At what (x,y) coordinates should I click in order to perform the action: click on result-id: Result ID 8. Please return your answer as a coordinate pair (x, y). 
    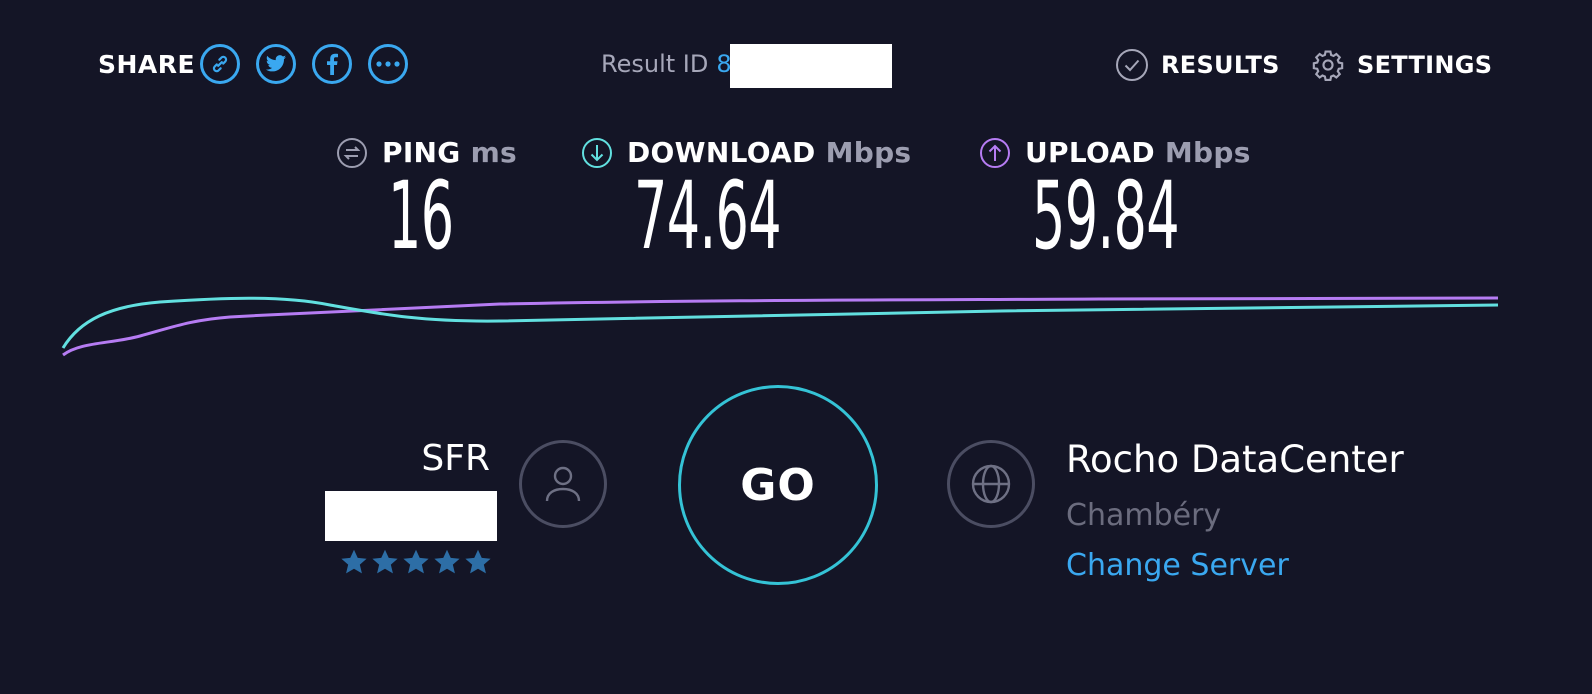
    Looking at the image, I should click on (666, 64).